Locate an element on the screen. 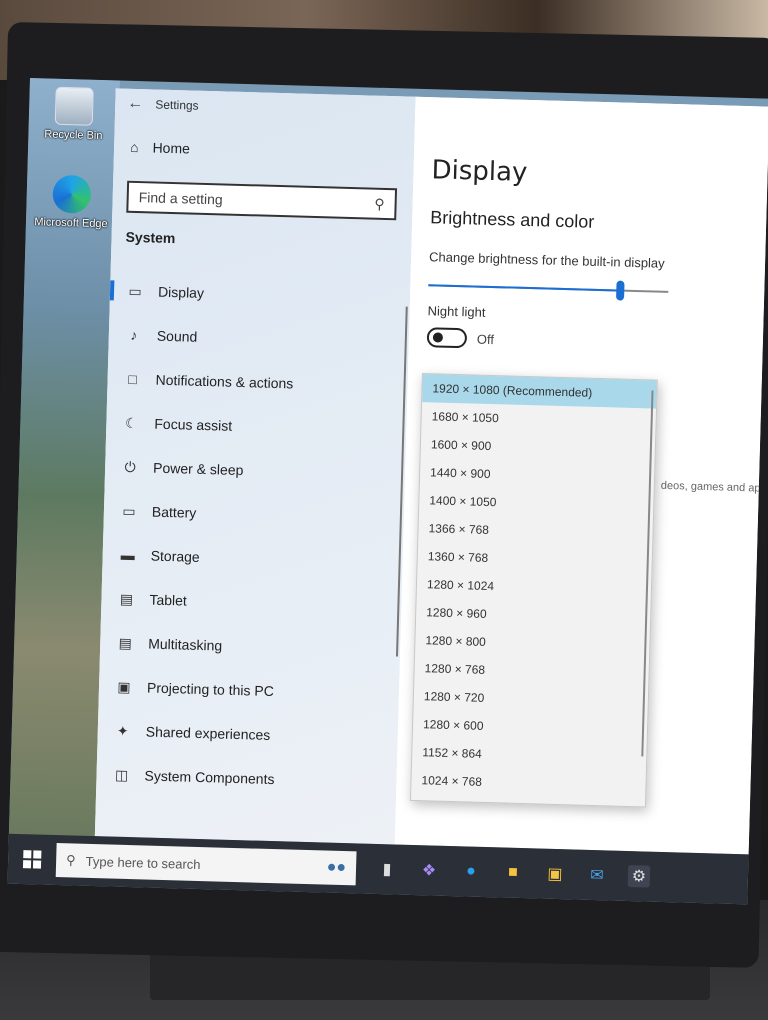 Image resolution: width=768 pixels, height=1020 pixels. search-highlight-icon: ●● is located at coordinates (336, 868).